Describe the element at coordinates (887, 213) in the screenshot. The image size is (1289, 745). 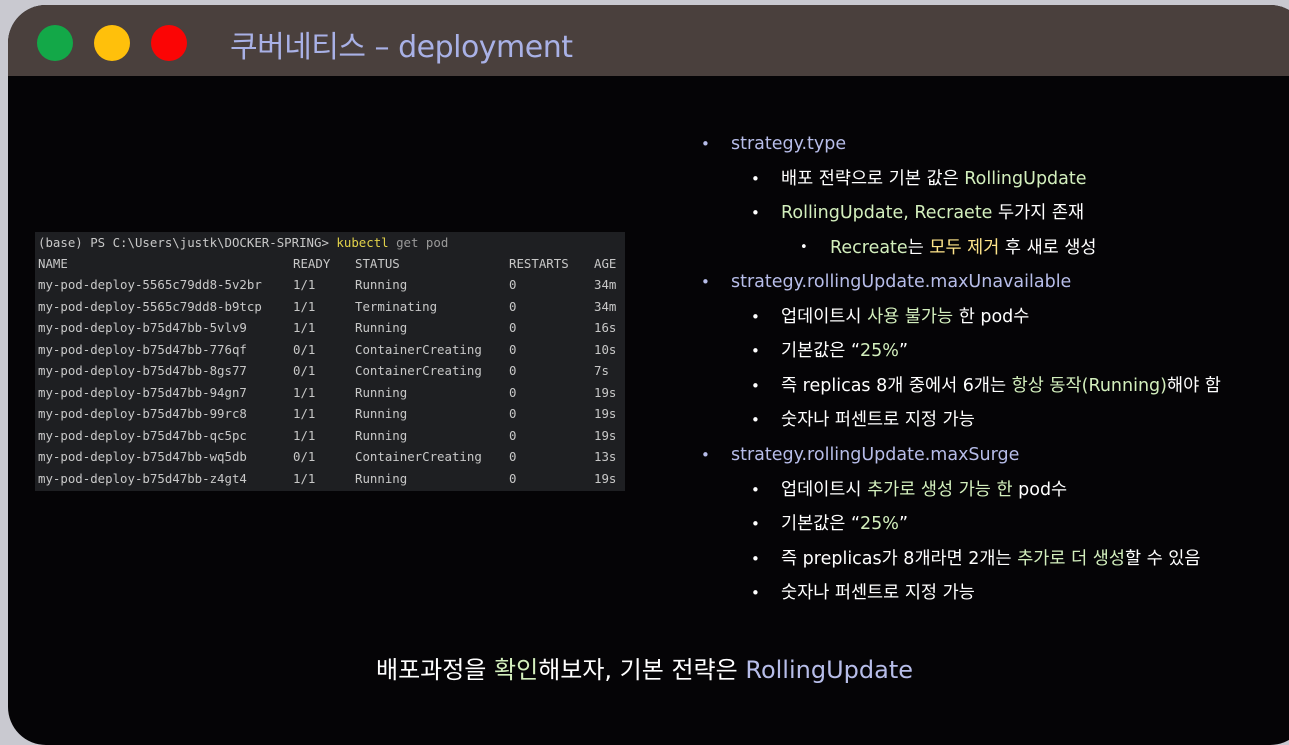
I see `note-text-part: RollingUpdate, Recraete` at that location.